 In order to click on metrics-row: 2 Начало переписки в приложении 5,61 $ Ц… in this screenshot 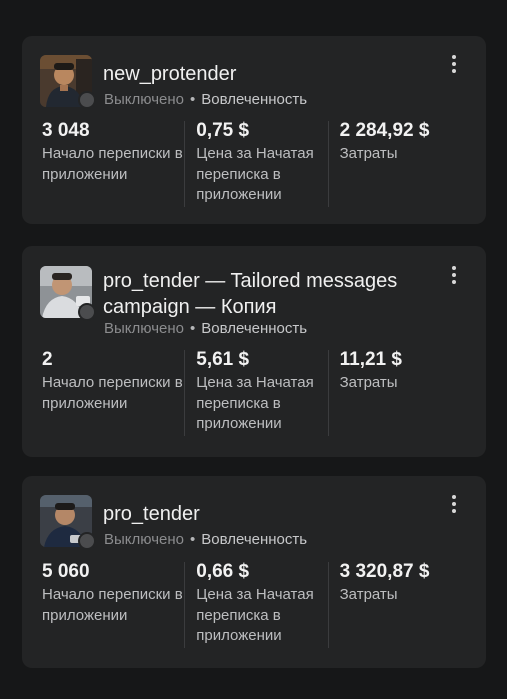, I will do `click(257, 392)`.